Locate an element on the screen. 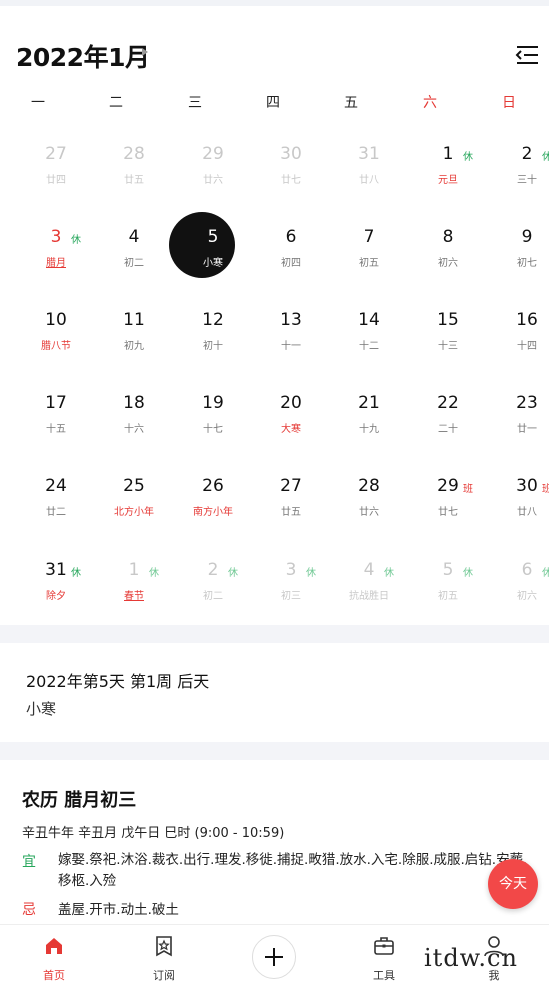 This screenshot has width=549, height=986. yi-label: 宜 is located at coordinates (29, 862).